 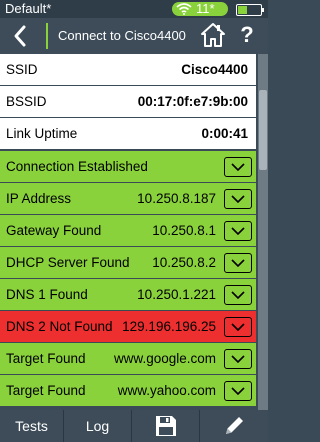 I want to click on list-item-target-google: Target Found www.google.com, so click(x=128, y=359).